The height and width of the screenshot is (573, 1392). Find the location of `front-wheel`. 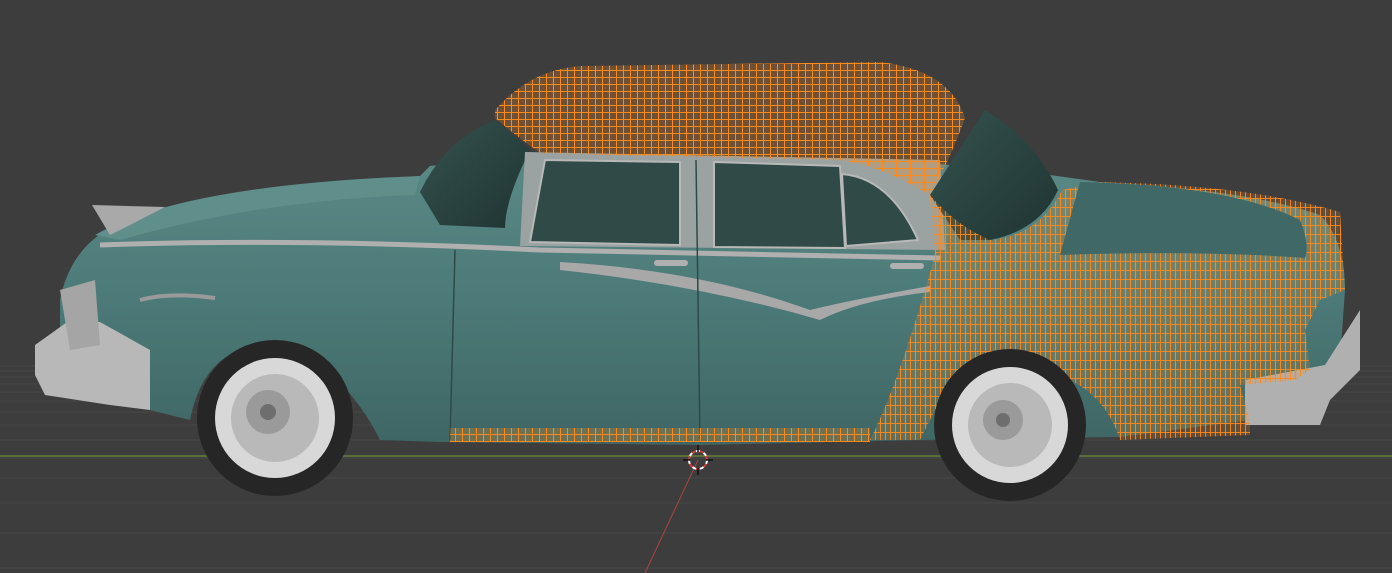

front-wheel is located at coordinates (275, 418).